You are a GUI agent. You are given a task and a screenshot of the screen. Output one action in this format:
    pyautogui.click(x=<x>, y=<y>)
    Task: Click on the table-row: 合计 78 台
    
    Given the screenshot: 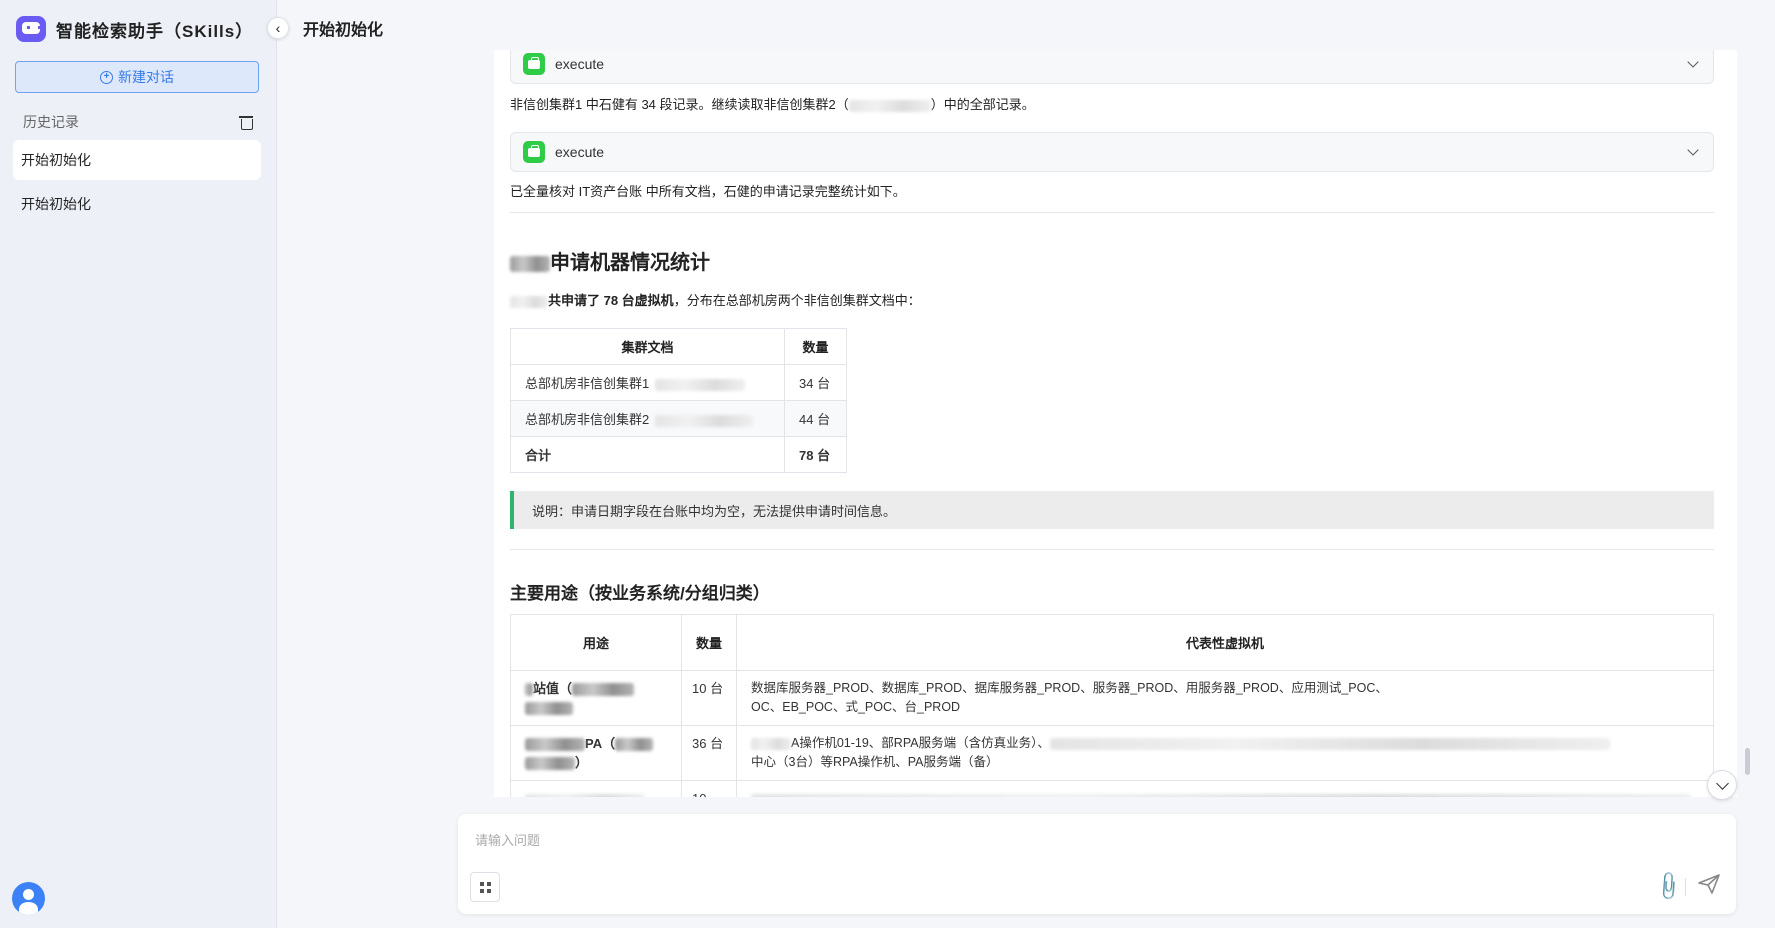 What is the action you would take?
    pyautogui.click(x=678, y=454)
    